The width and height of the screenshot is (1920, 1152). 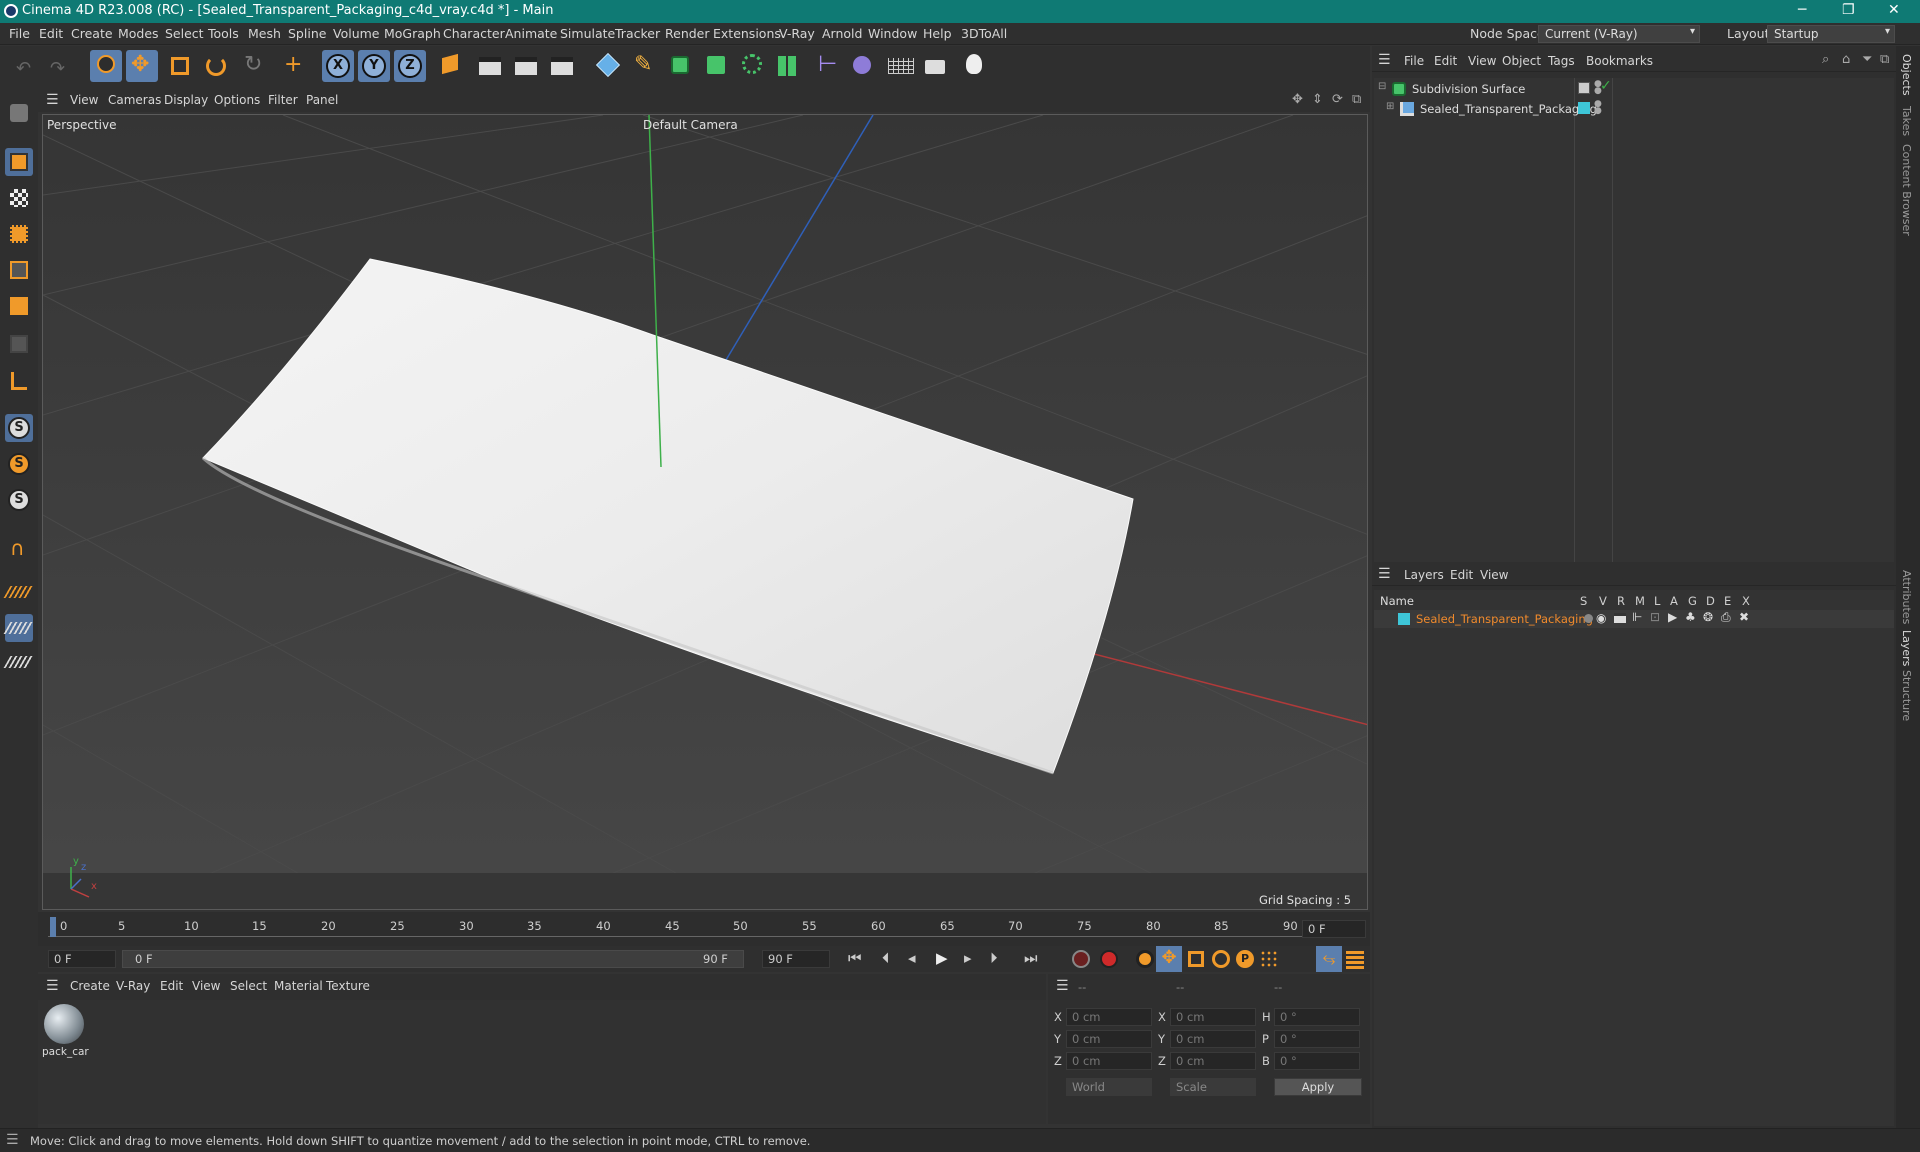 What do you see at coordinates (19, 428) in the screenshot?
I see `snap-button: S` at bounding box center [19, 428].